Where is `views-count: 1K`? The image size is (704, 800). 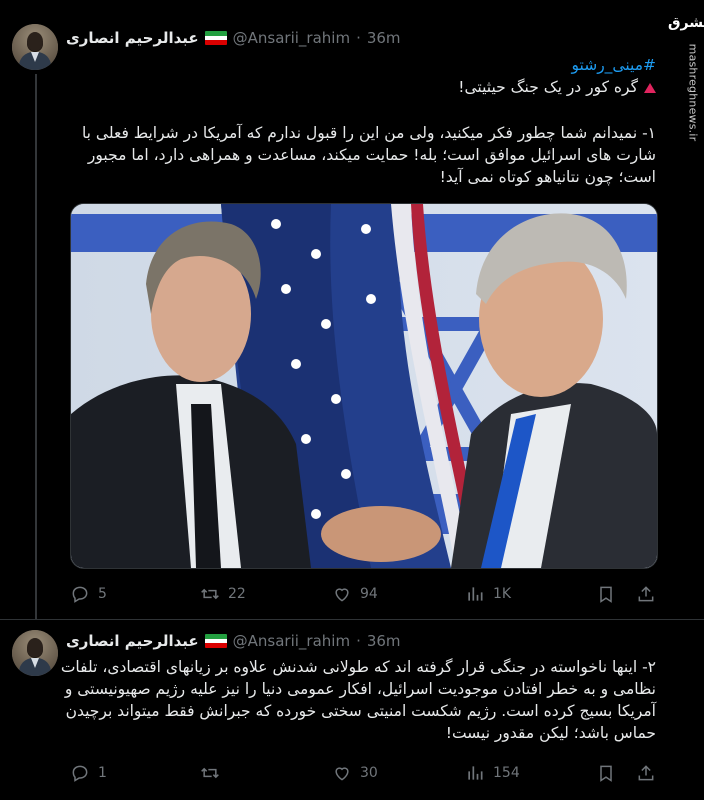 views-count: 1K is located at coordinates (502, 594).